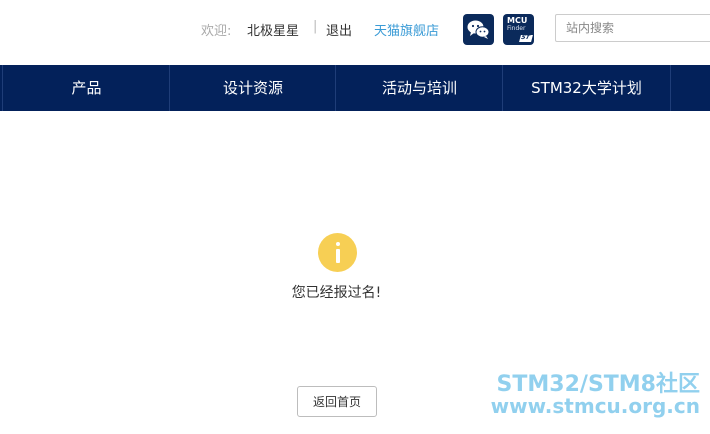 The image size is (710, 434). I want to click on mcu-finder-button: MCU Finder ST, so click(518, 29).